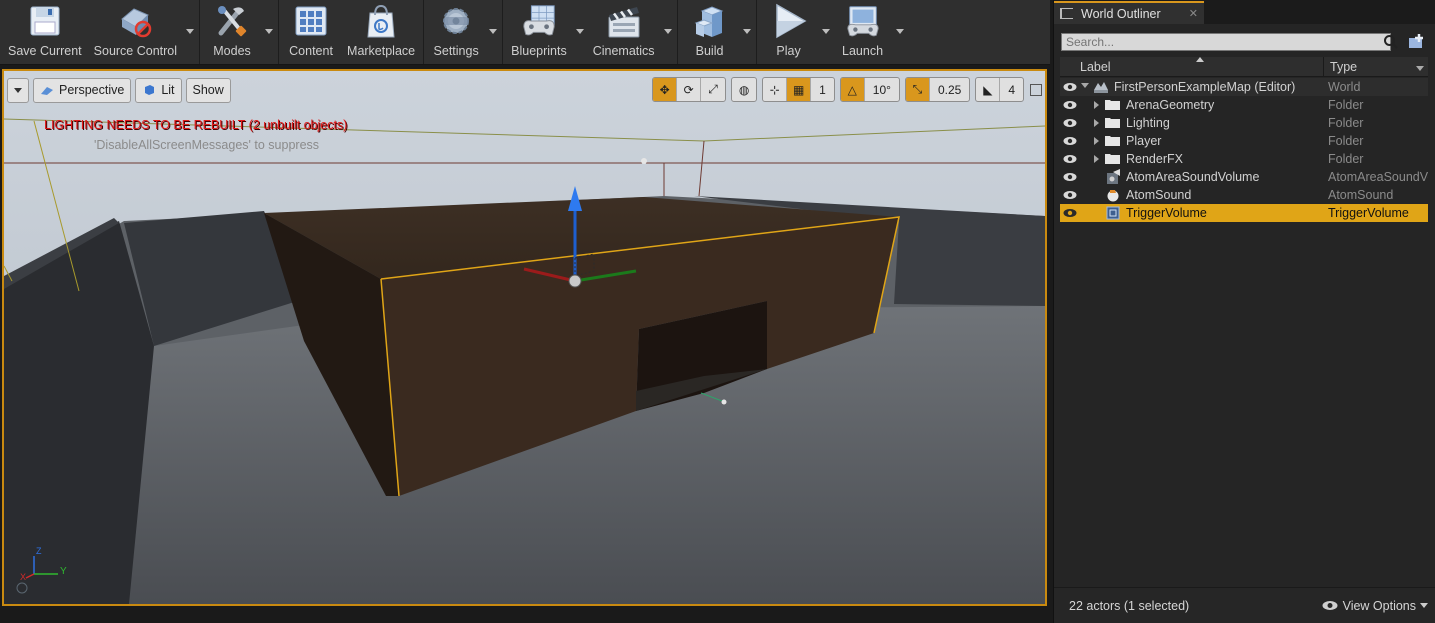 This screenshot has width=1435, height=623. Describe the element at coordinates (1095, 67) in the screenshot. I see `column-label-header: Label` at that location.